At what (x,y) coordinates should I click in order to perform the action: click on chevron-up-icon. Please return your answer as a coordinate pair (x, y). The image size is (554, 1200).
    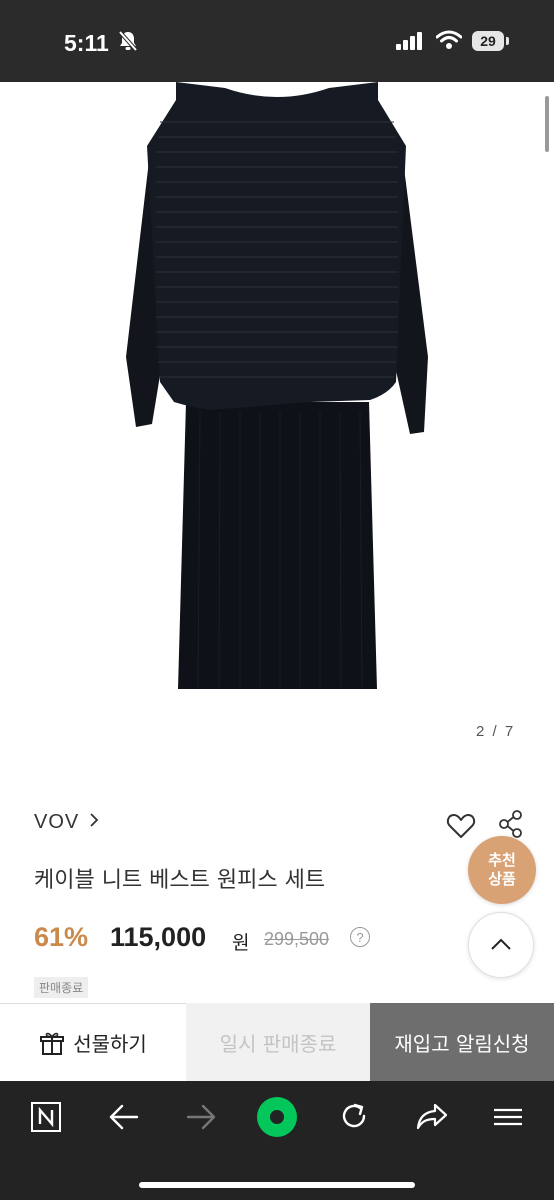
    Looking at the image, I should click on (501, 945).